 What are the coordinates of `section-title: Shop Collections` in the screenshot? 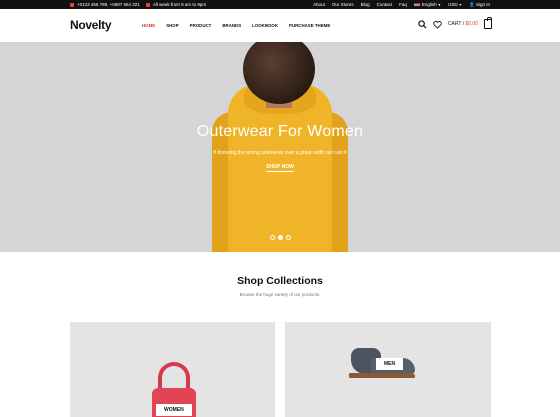 It's located at (280, 281).